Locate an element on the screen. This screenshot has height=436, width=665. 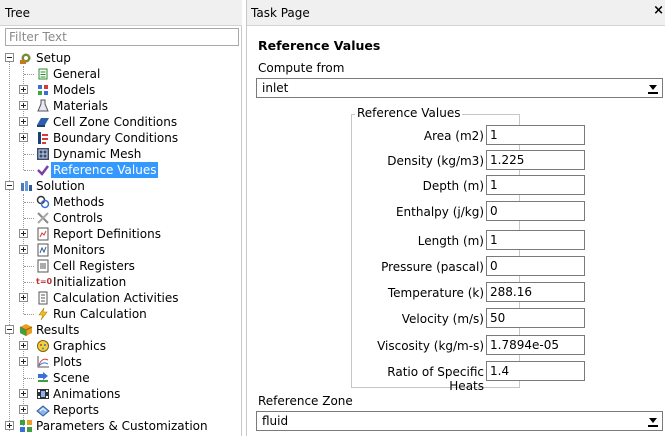
tree-item-cell-registers: Cell Registers is located at coordinates (121, 266).